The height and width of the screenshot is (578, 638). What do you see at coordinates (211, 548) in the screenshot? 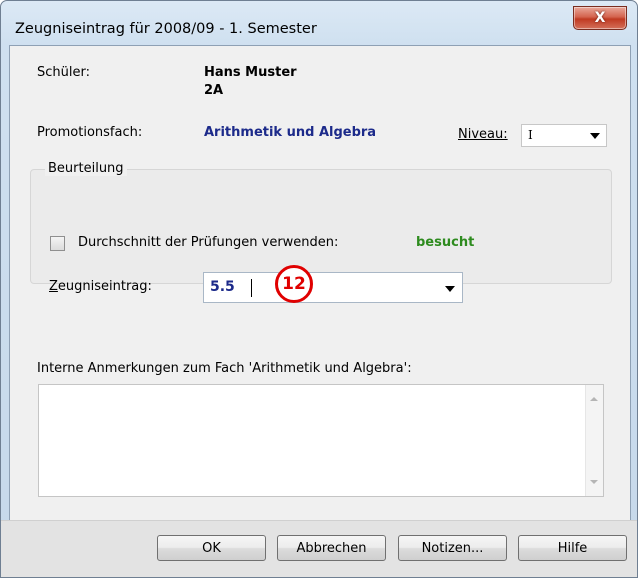
I see `ok-button: OK` at bounding box center [211, 548].